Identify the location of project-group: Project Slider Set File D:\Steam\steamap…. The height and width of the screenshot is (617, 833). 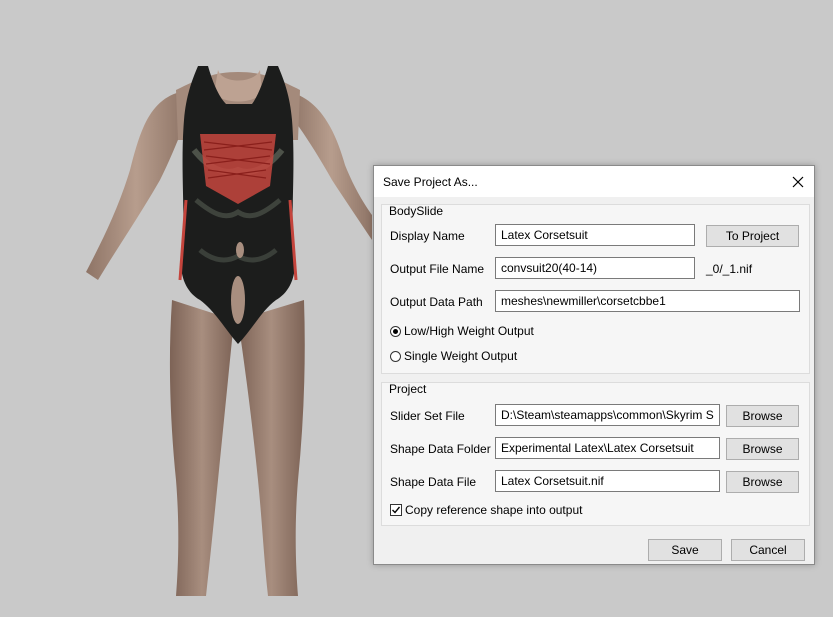
(595, 454).